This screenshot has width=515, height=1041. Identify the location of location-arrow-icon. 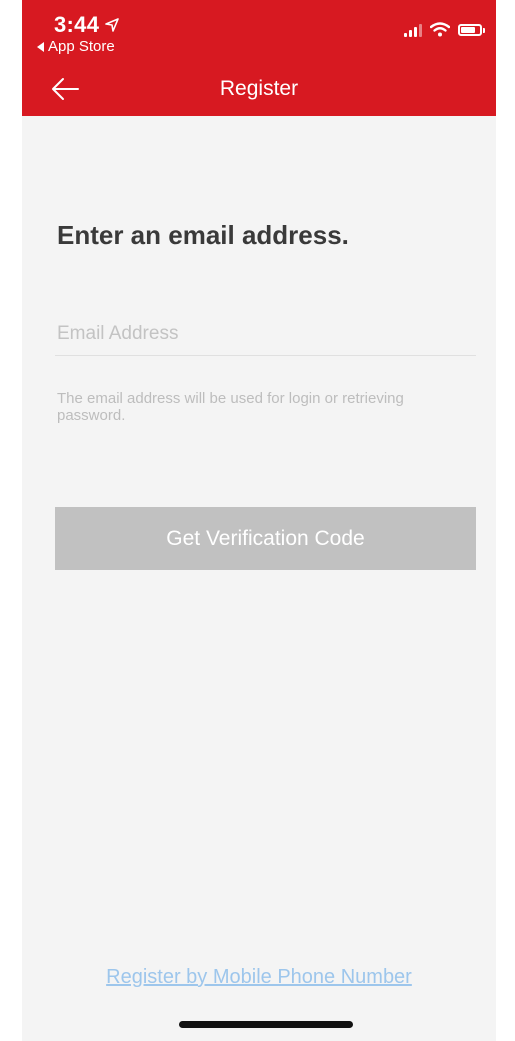
(112, 25).